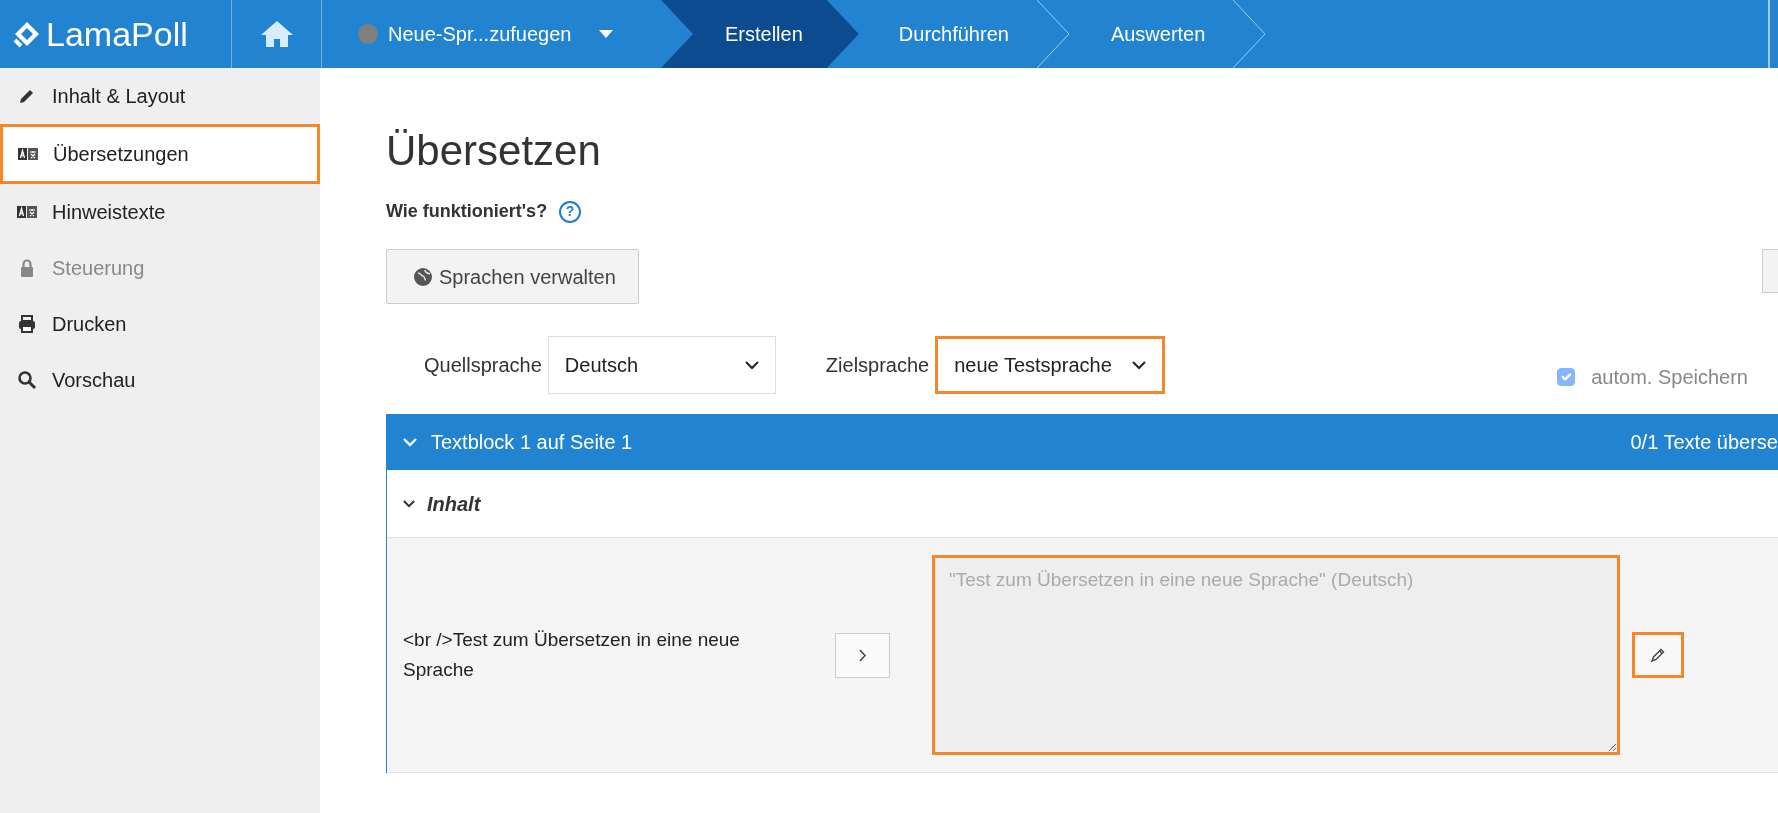  Describe the element at coordinates (570, 211) in the screenshot. I see `help-icon: ?` at that location.